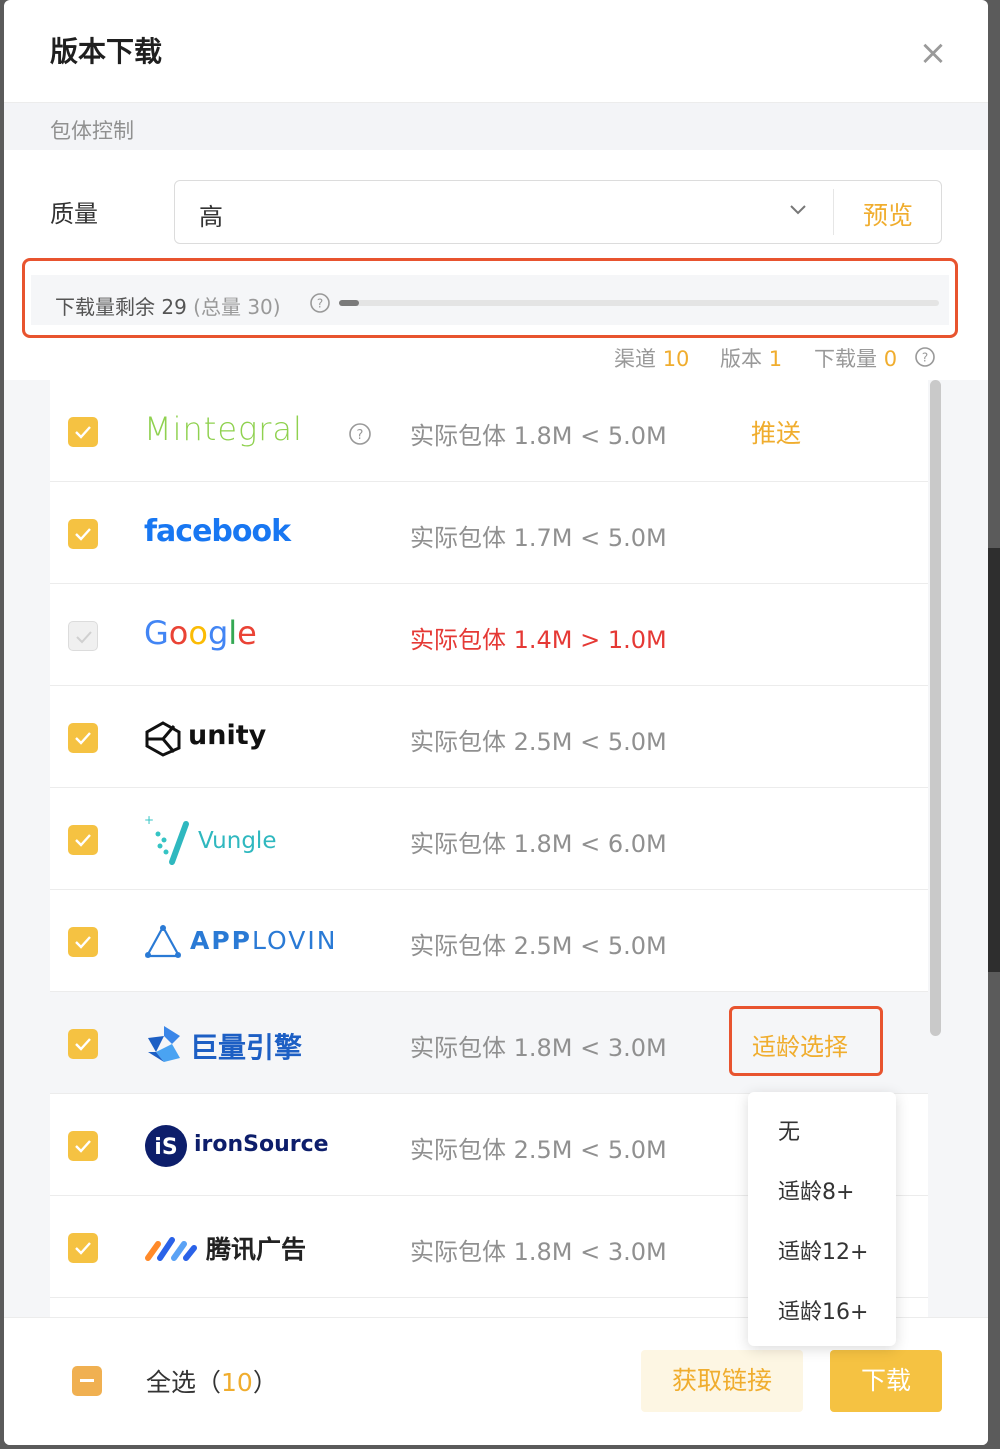 This screenshot has width=1000, height=1449. Describe the element at coordinates (741, 359) in the screenshot. I see `stat-versions-label: 版本` at that location.